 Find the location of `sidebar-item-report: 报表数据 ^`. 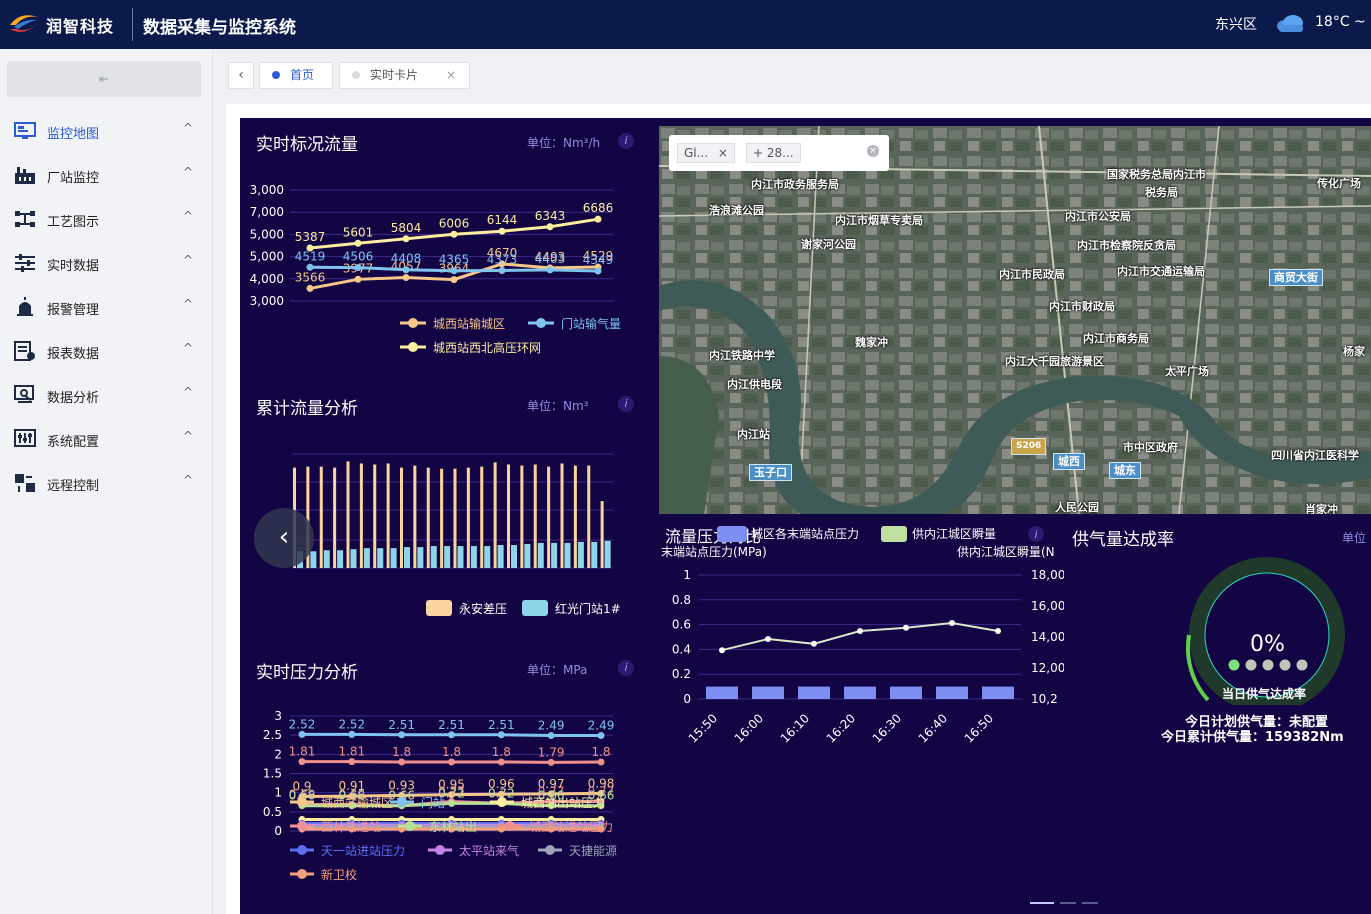

sidebar-item-report: 报表数据 ^ is located at coordinates (106, 351).